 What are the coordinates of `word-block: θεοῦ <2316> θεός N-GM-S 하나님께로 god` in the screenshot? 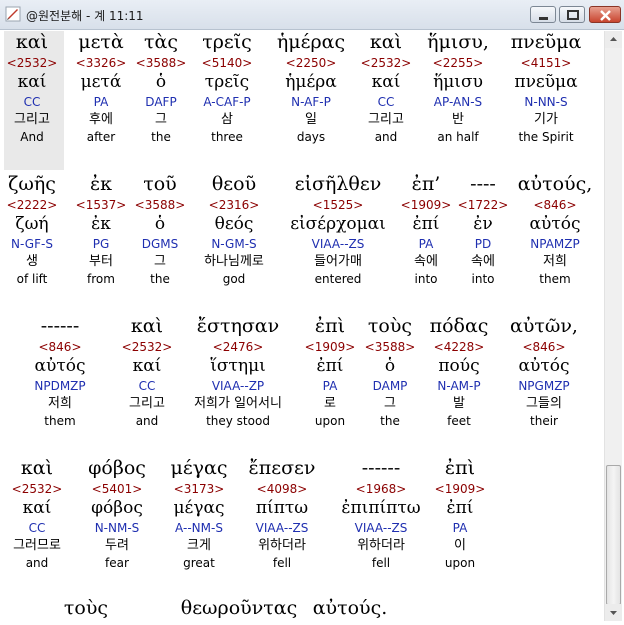 It's located at (234, 230).